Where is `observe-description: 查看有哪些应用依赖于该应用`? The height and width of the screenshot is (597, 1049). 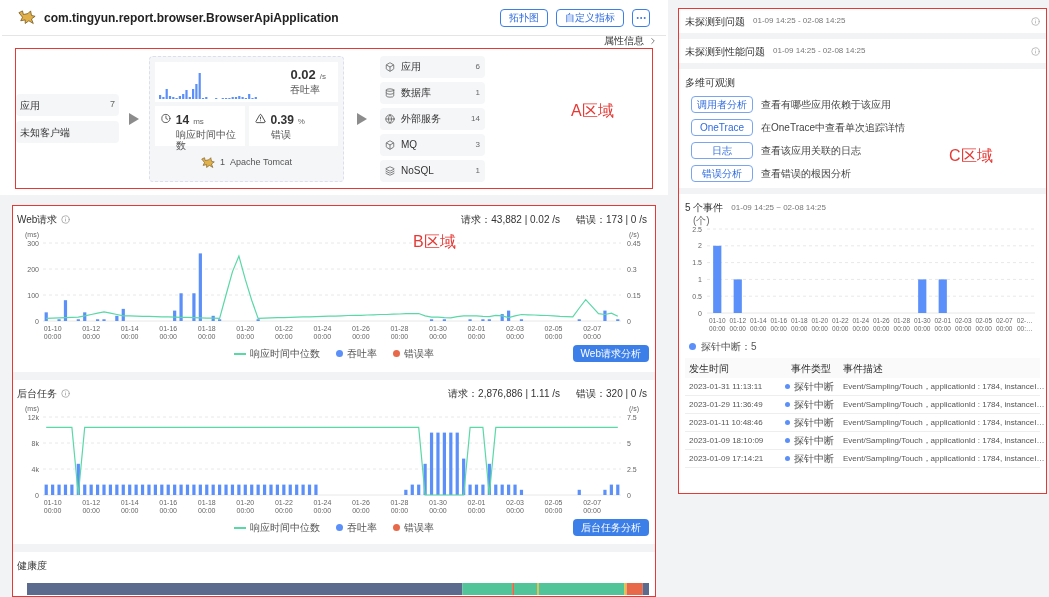
observe-description: 查看有哪些应用依赖于该应用 is located at coordinates (826, 105).